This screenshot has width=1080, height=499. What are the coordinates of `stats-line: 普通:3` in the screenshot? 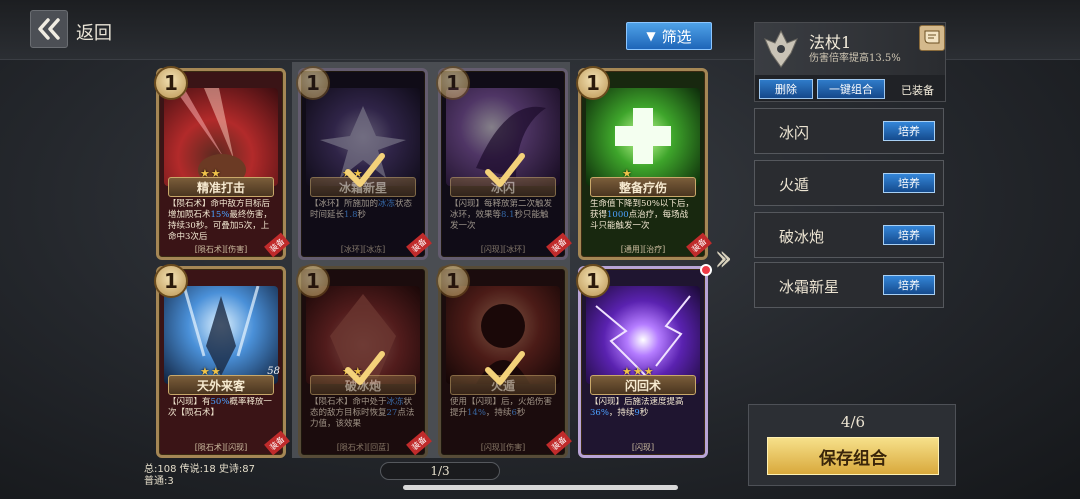 It's located at (159, 481).